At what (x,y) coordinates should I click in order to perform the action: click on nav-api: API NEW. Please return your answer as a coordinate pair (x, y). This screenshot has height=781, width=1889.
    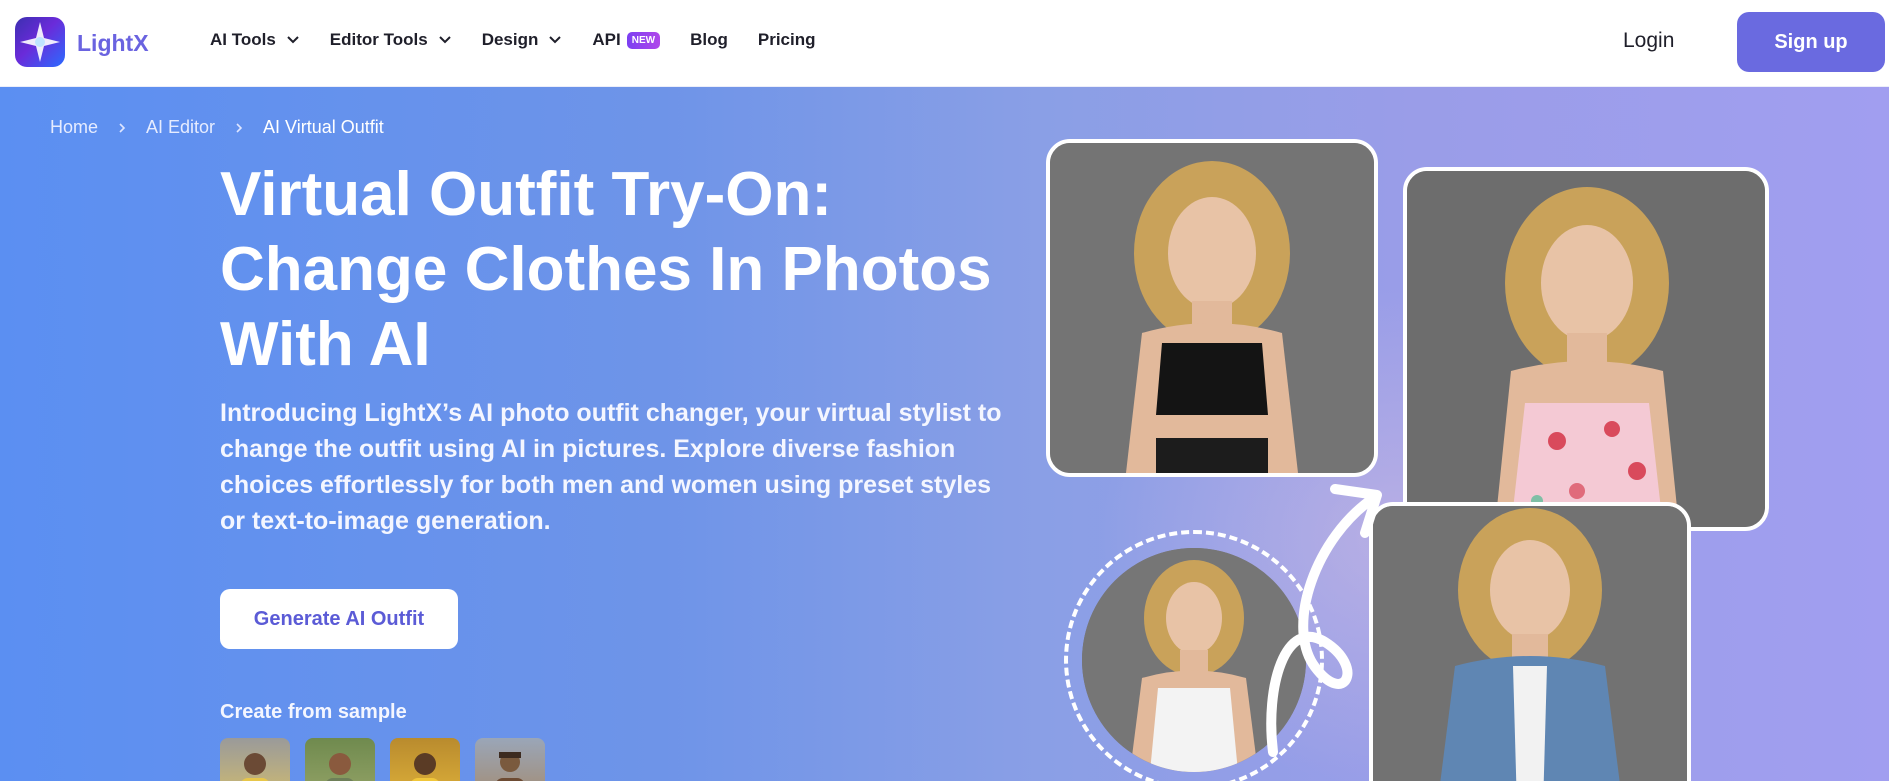
    Looking at the image, I should click on (626, 40).